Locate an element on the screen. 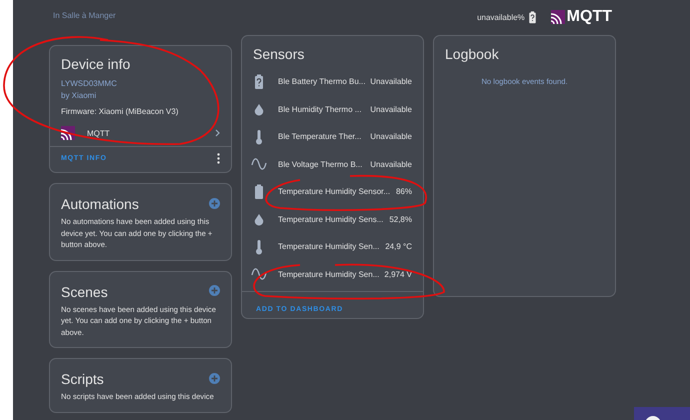  firmware-text: Firmware: Xiaomi (MiBeacon V3) is located at coordinates (120, 112).